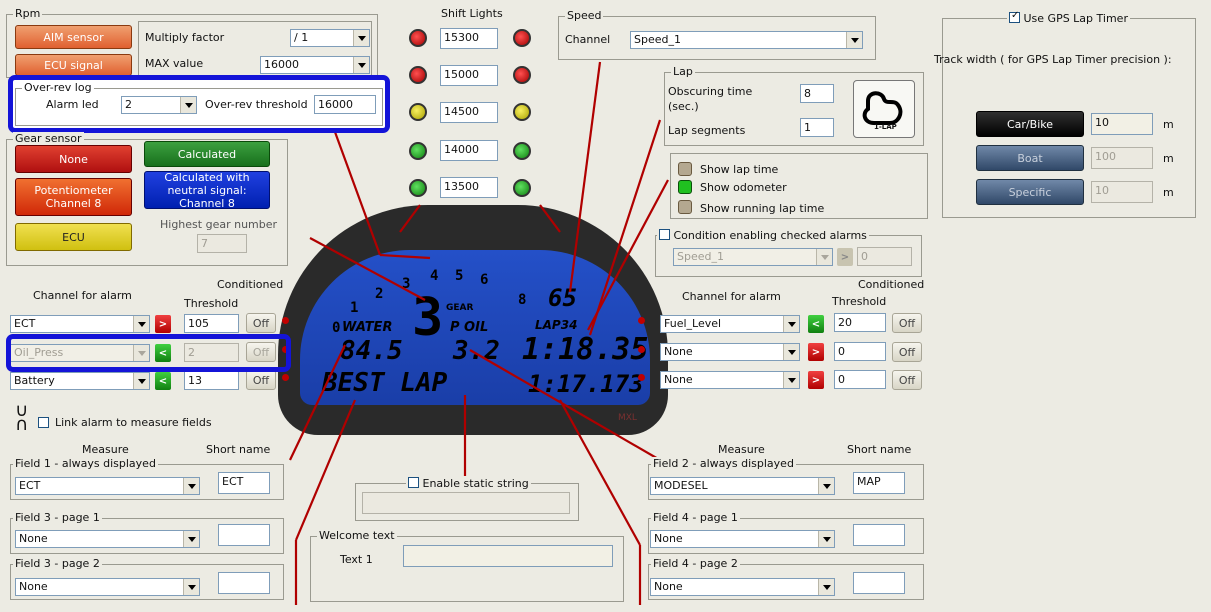 This screenshot has width=1211, height=612. Describe the element at coordinates (73, 159) in the screenshot. I see `gear-none-button: None` at that location.